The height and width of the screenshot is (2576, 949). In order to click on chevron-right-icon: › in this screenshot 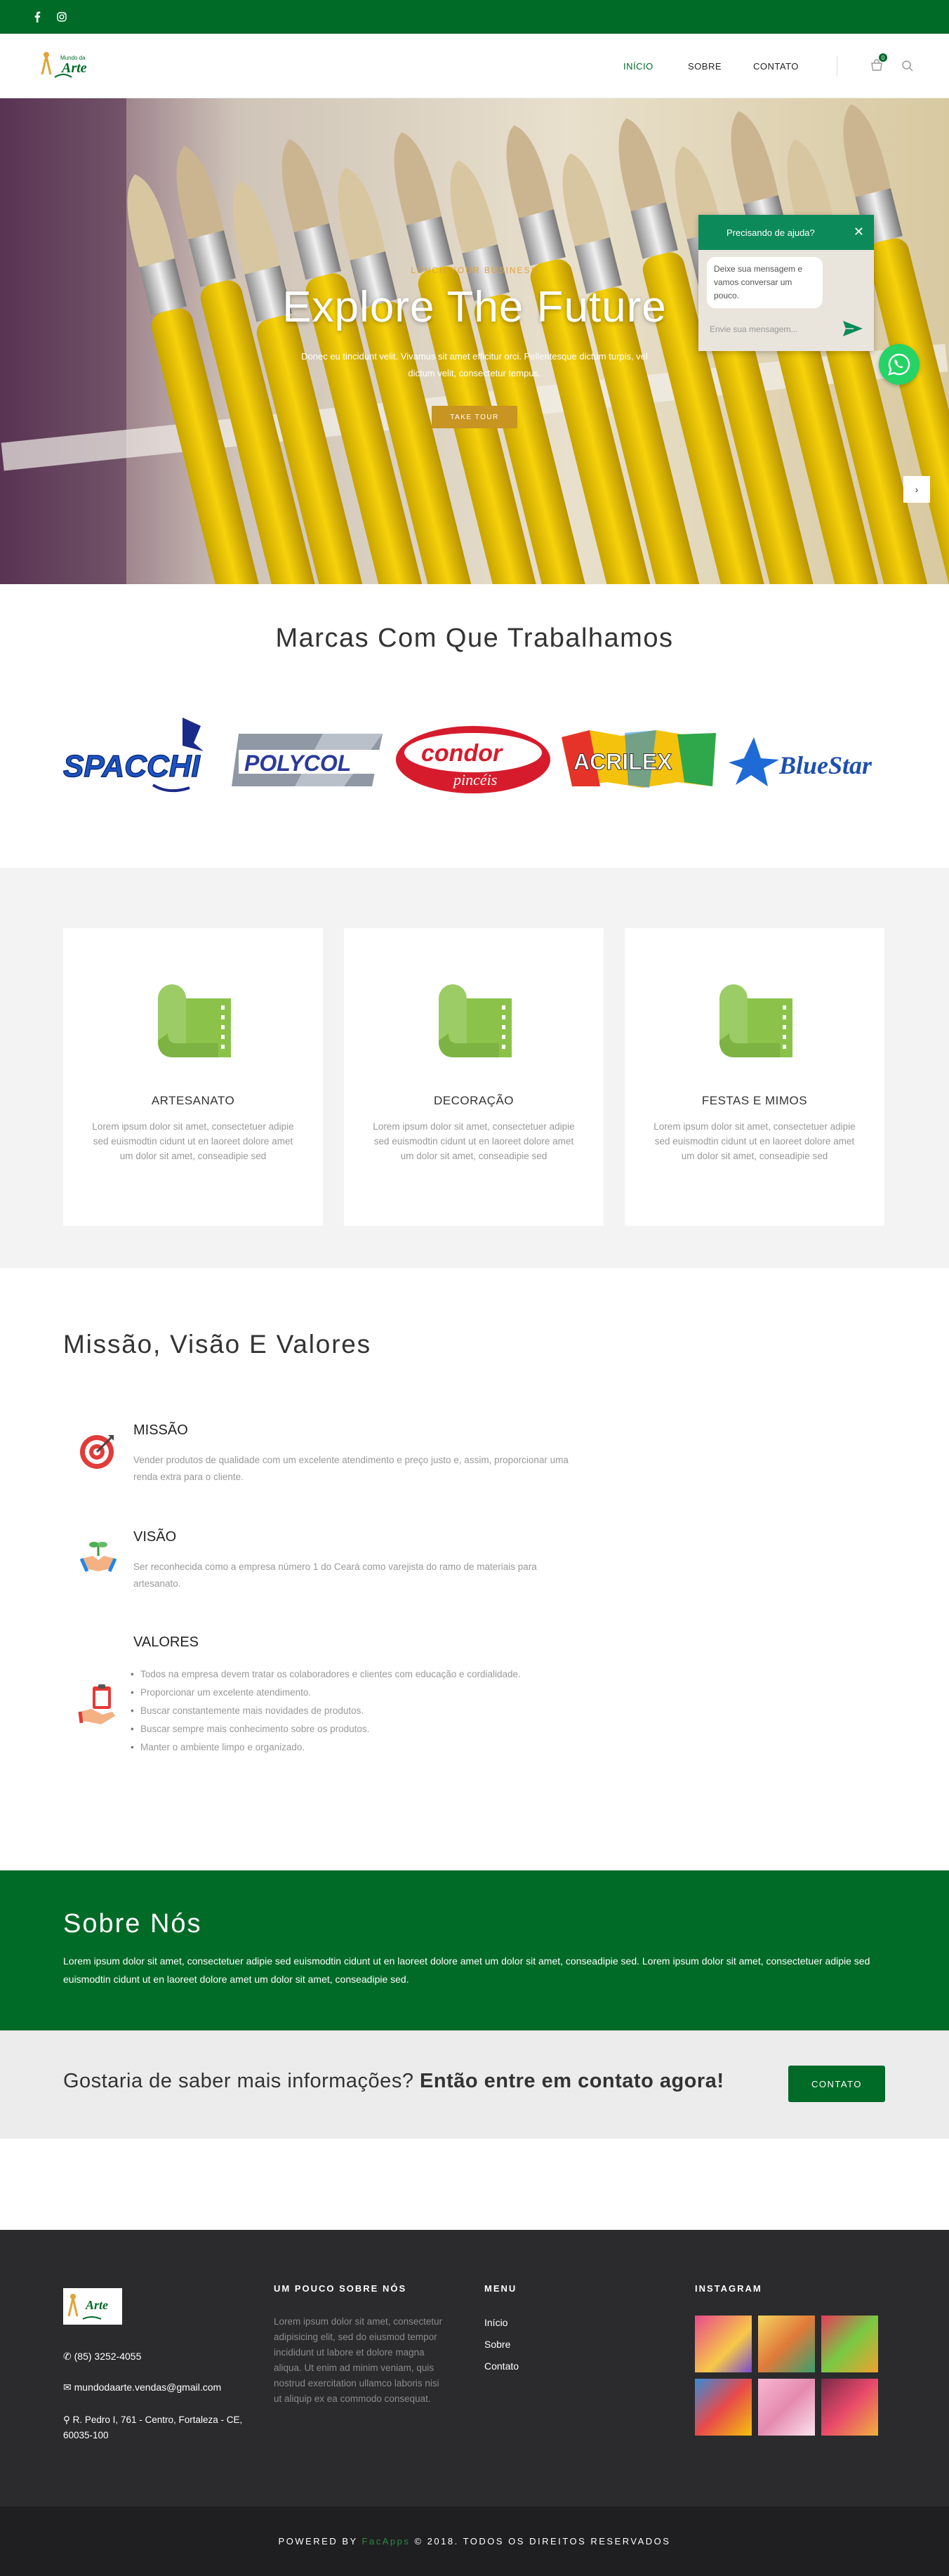, I will do `click(917, 489)`.